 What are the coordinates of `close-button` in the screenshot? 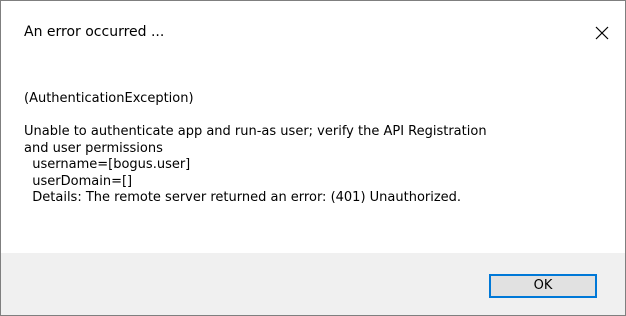 It's located at (602, 33).